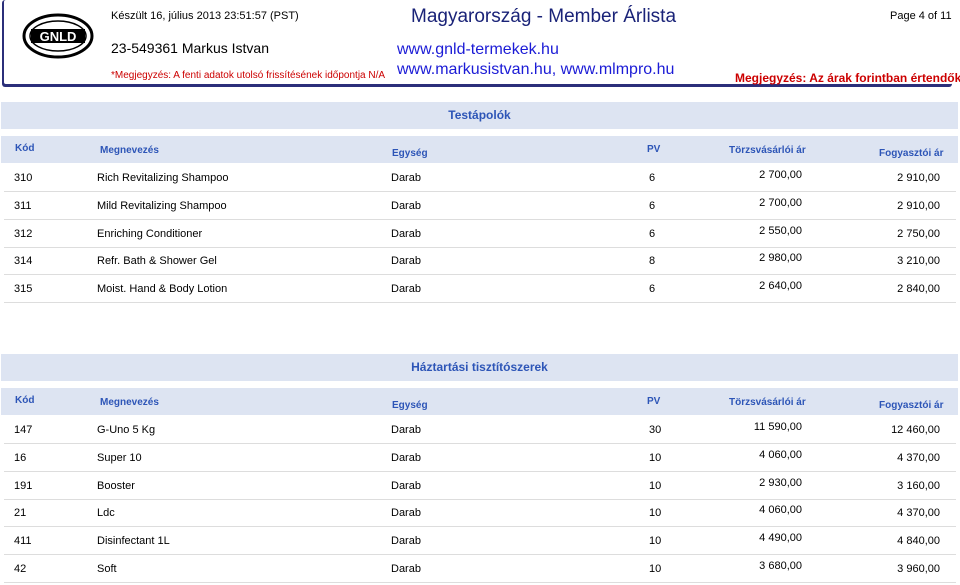  I want to click on product-name: Moist. Hand & Body Lotion, so click(162, 289).